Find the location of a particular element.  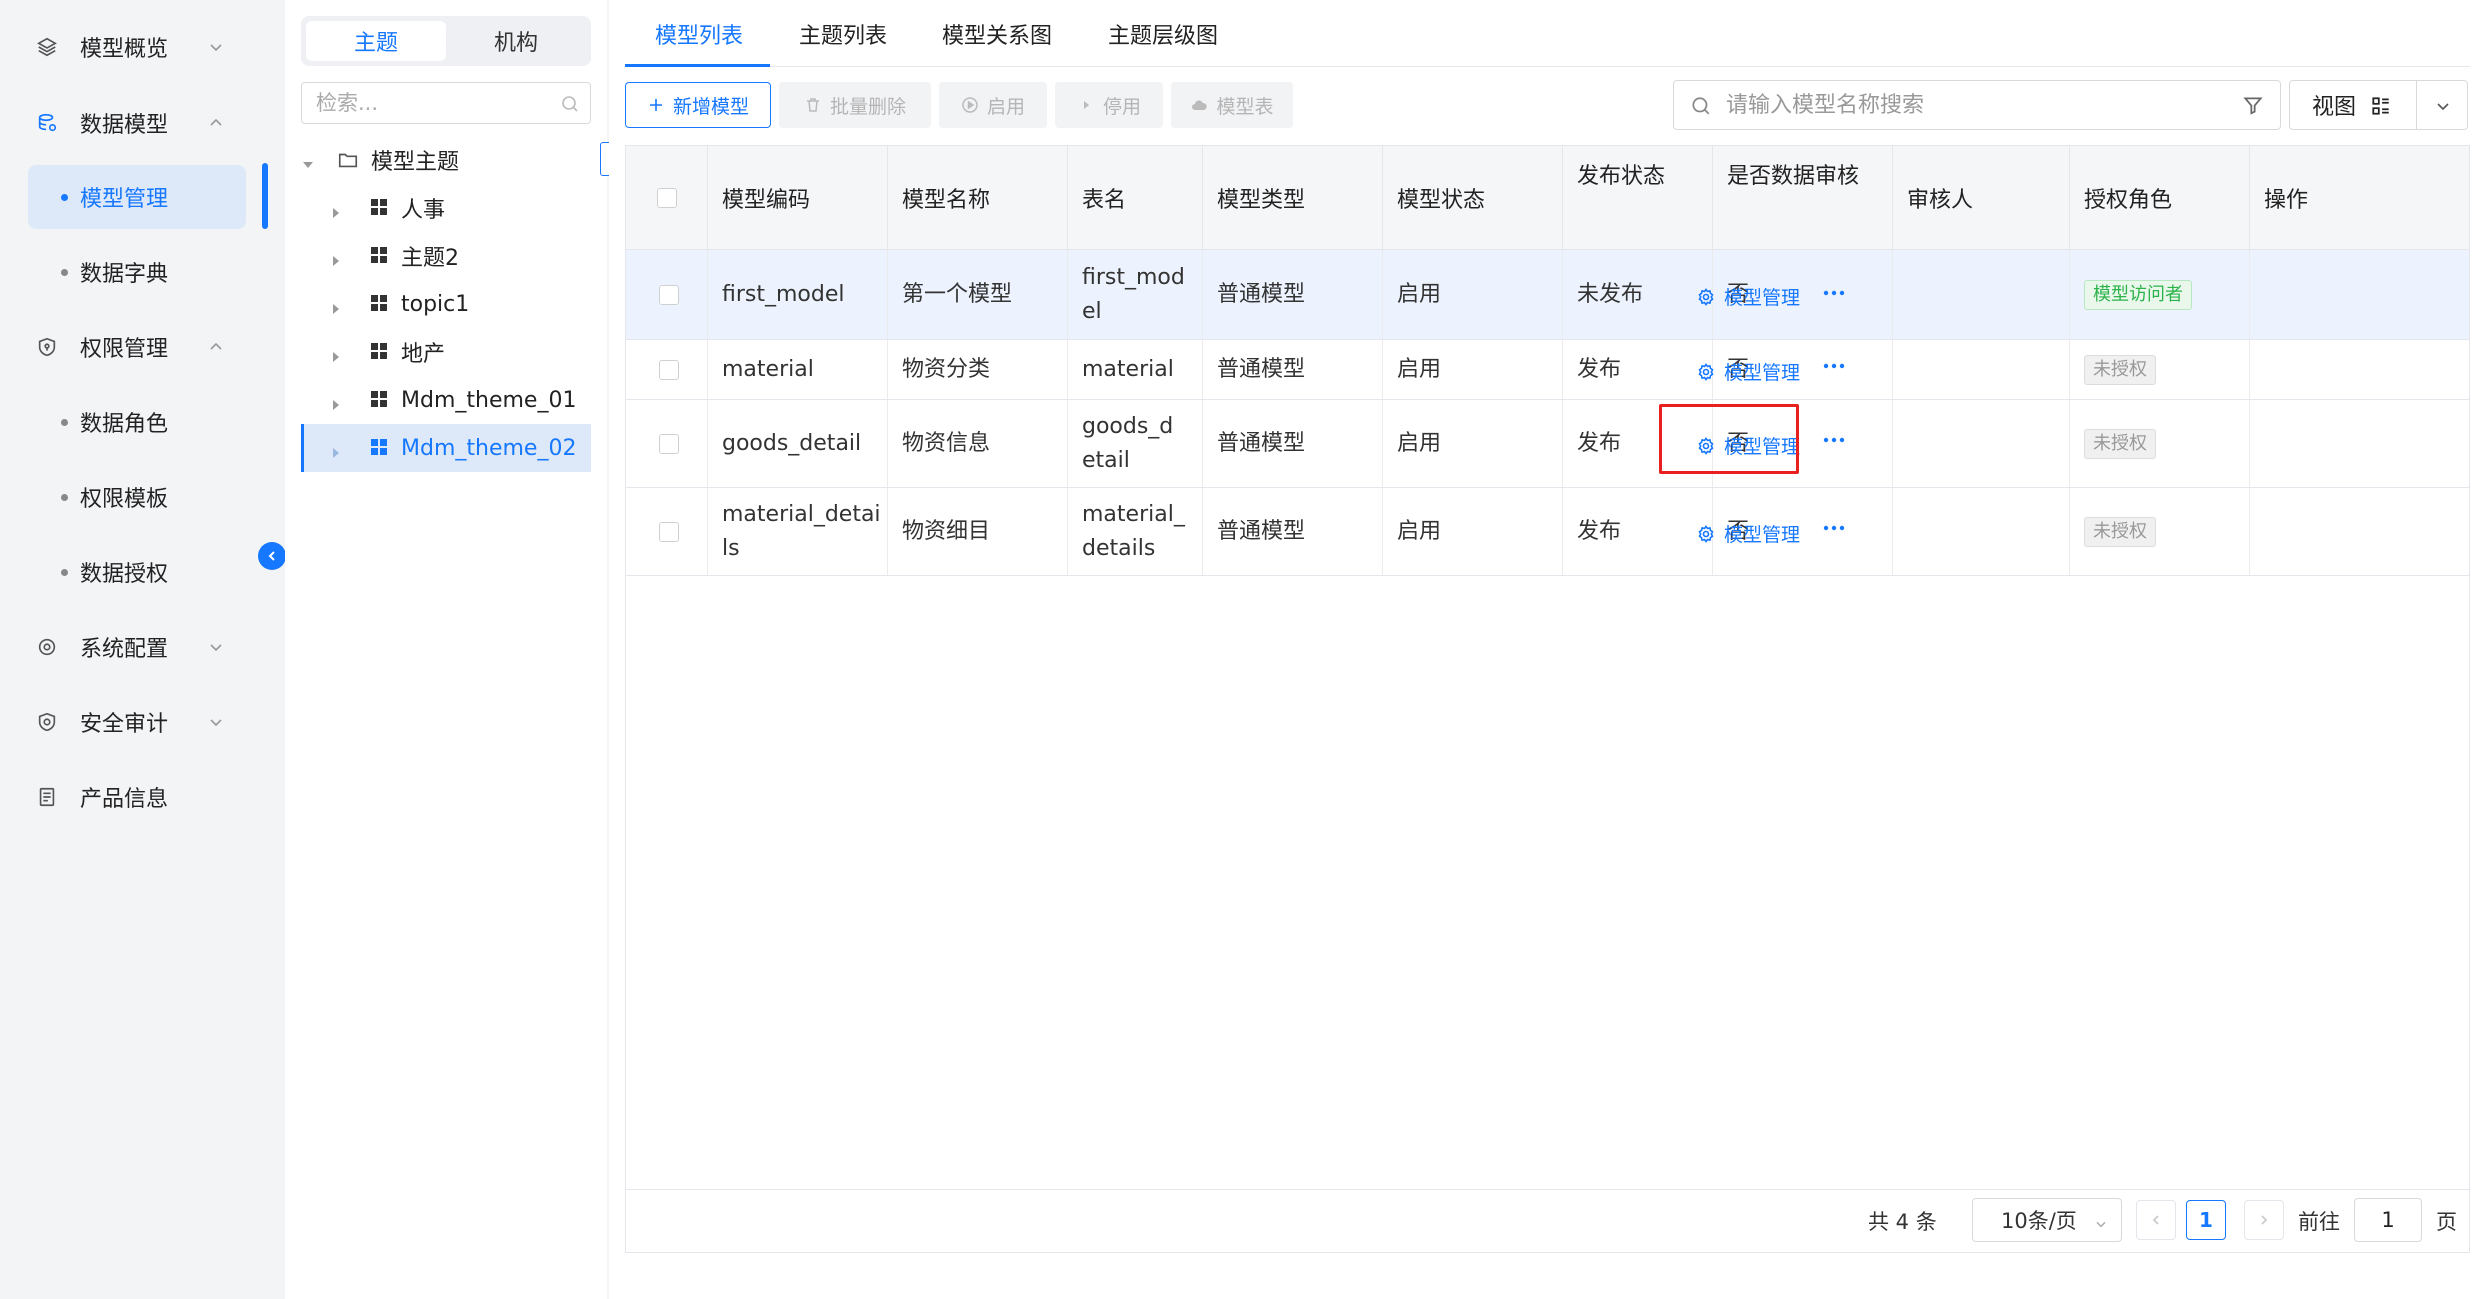

view-dropdown-button is located at coordinates (2442, 105).